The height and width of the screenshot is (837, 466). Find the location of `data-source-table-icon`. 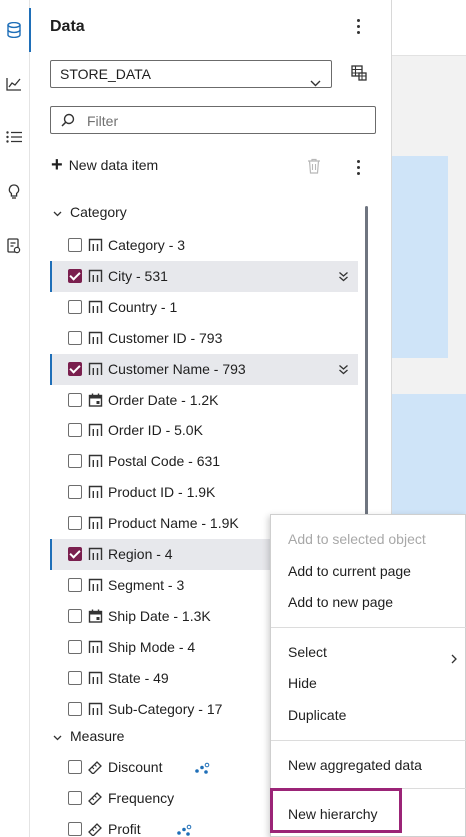

data-source-table-icon is located at coordinates (359, 75).